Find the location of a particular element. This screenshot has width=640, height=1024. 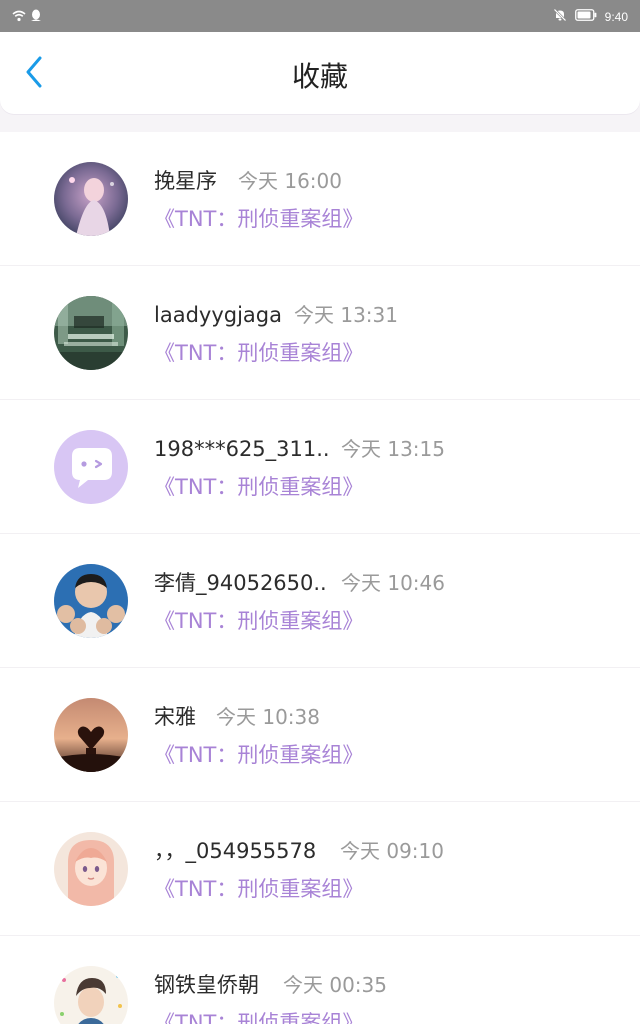

status-left is located at coordinates (27, 17).